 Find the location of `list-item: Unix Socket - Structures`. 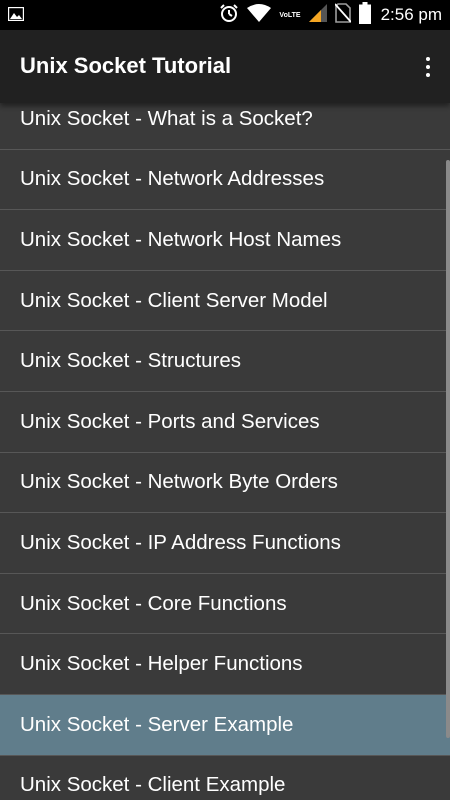

list-item: Unix Socket - Structures is located at coordinates (225, 361).